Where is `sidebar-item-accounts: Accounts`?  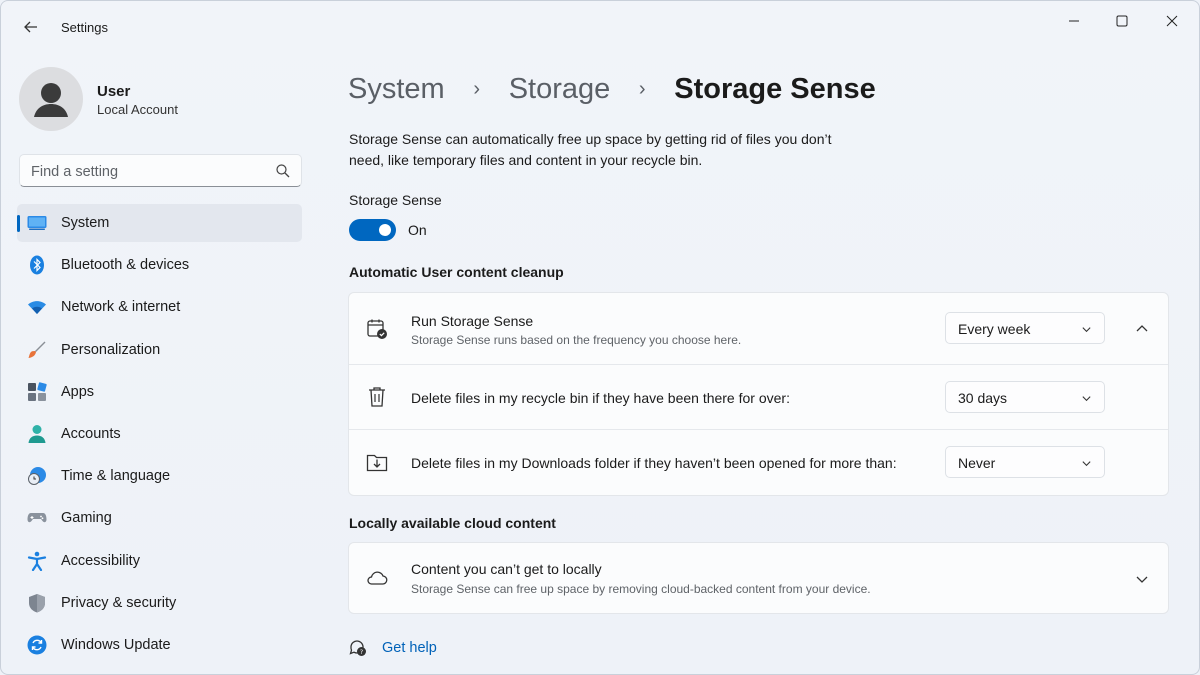
sidebar-item-accounts: Accounts is located at coordinates (159, 434).